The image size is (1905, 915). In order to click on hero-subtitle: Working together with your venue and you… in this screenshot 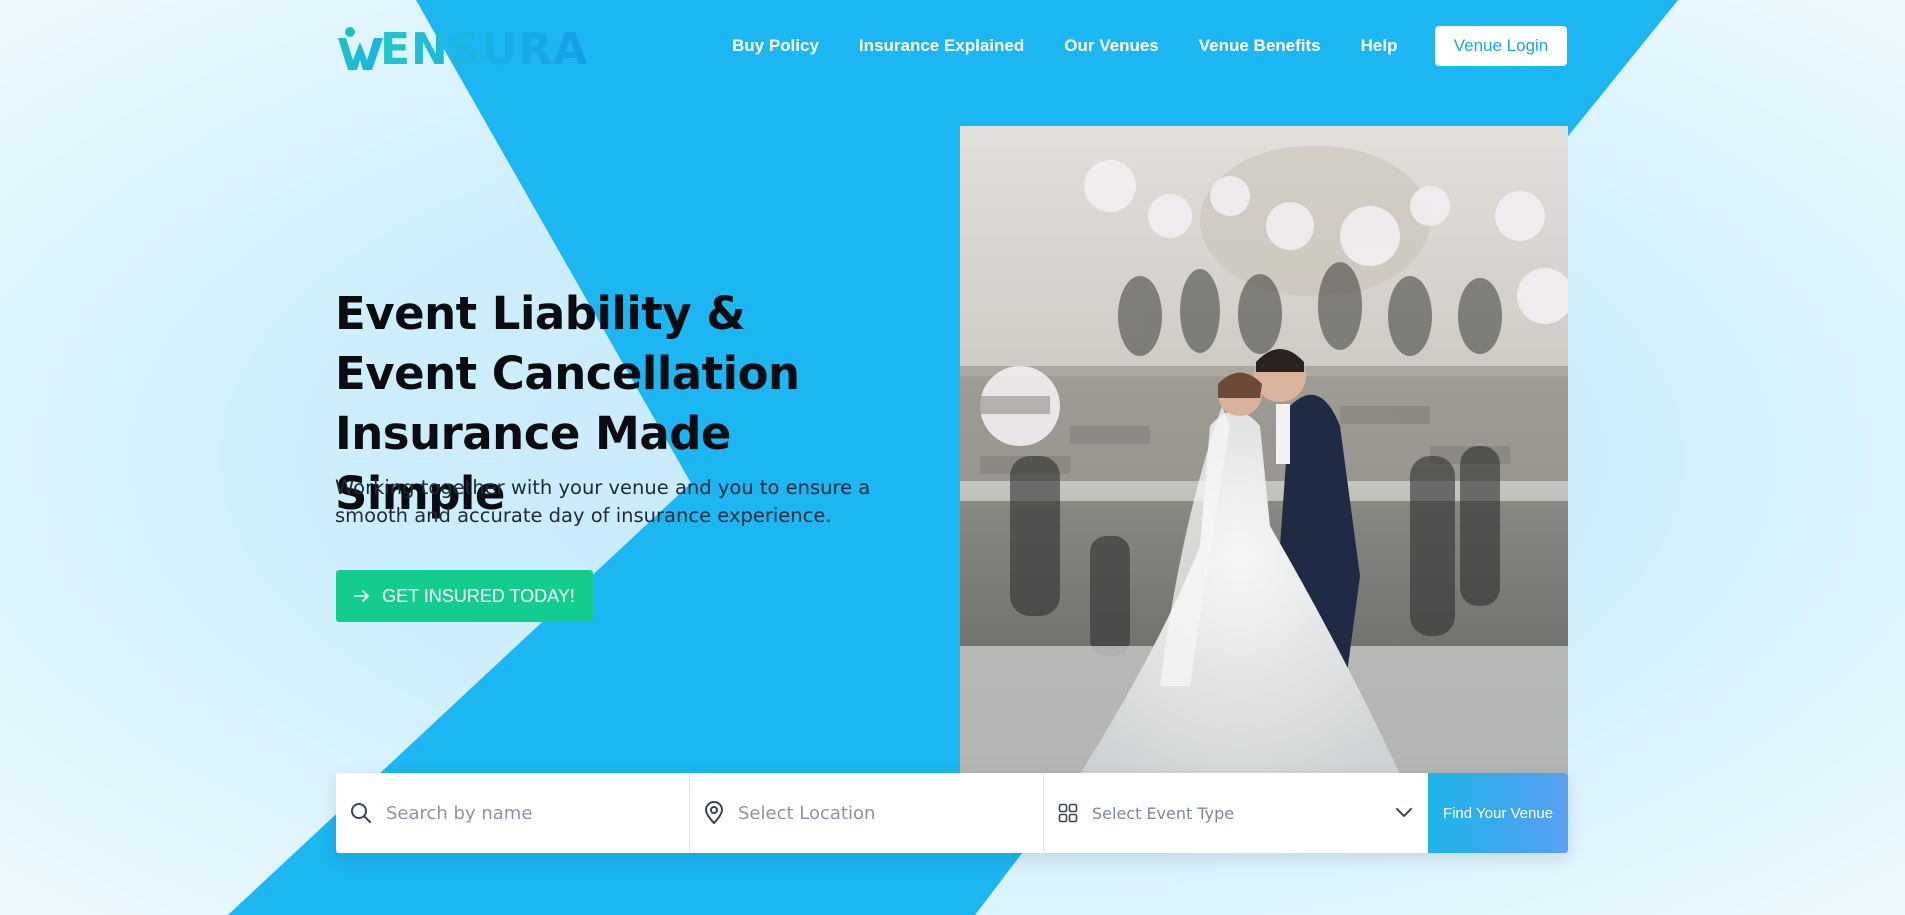, I will do `click(603, 501)`.